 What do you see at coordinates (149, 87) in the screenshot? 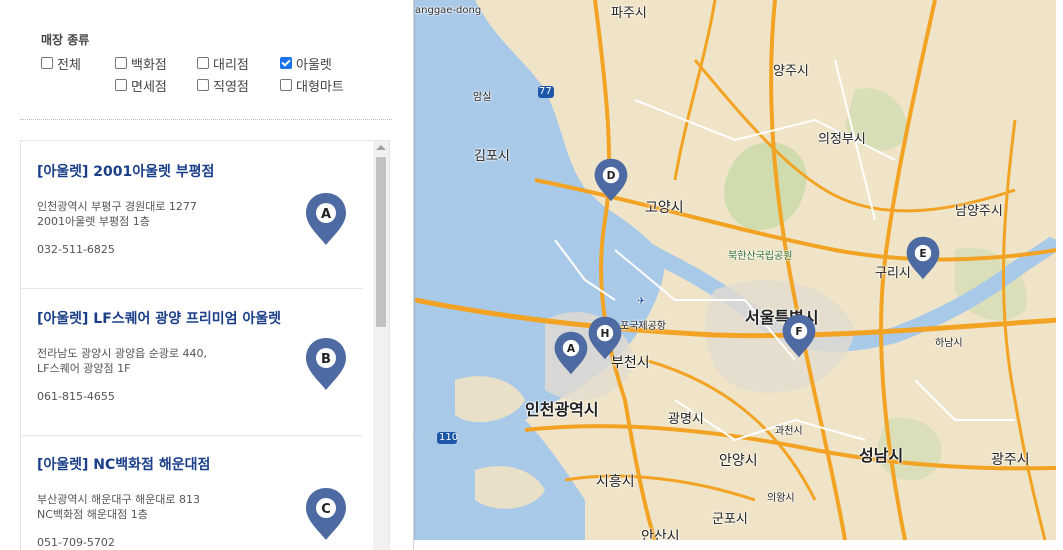
I see `checkbox-label: 면세점` at bounding box center [149, 87].